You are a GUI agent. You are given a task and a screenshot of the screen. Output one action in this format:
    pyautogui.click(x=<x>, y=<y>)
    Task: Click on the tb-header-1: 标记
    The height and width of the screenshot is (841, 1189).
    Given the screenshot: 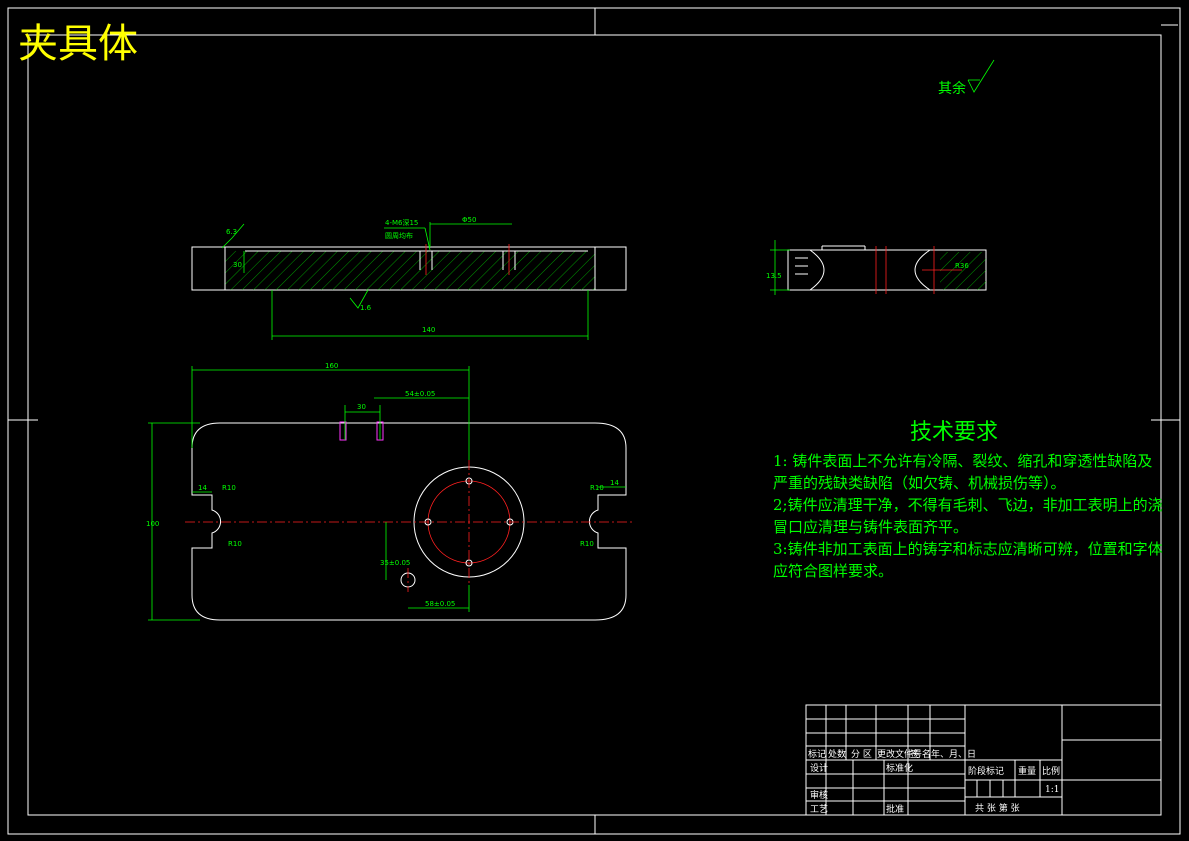 What is the action you would take?
    pyautogui.click(x=817, y=754)
    